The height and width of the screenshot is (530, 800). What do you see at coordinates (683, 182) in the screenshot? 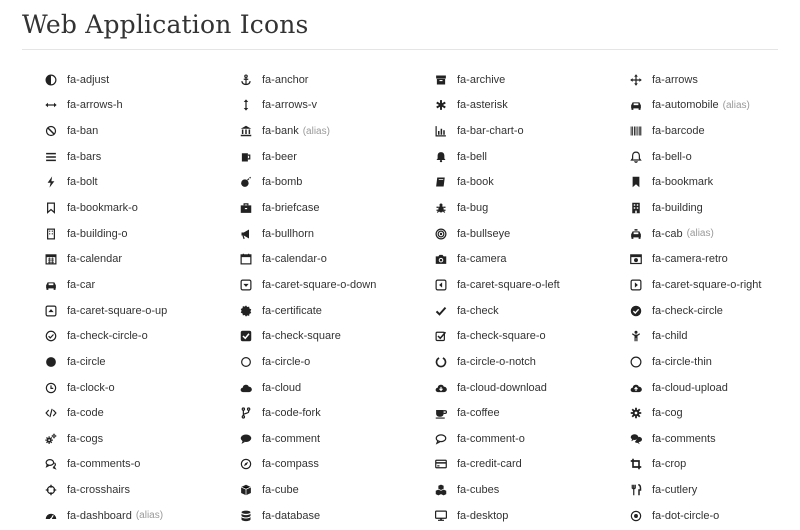
I see `icon-class-label: fa-bookmark` at bounding box center [683, 182].